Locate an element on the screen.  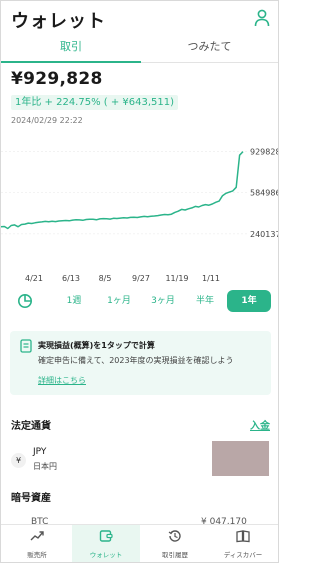
redacted-balance is located at coordinates (240, 458).